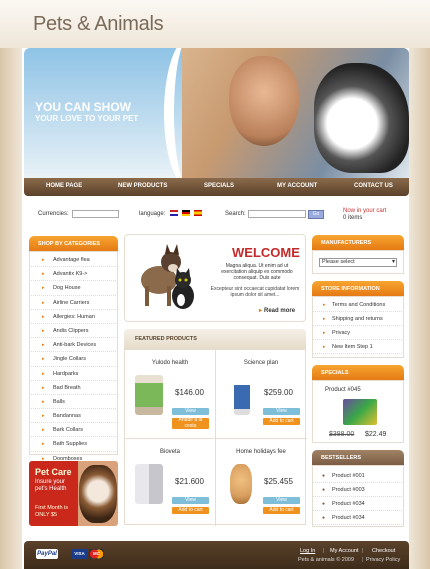 This screenshot has width=430, height=569. I want to click on banner-curve, so click(189, 113).